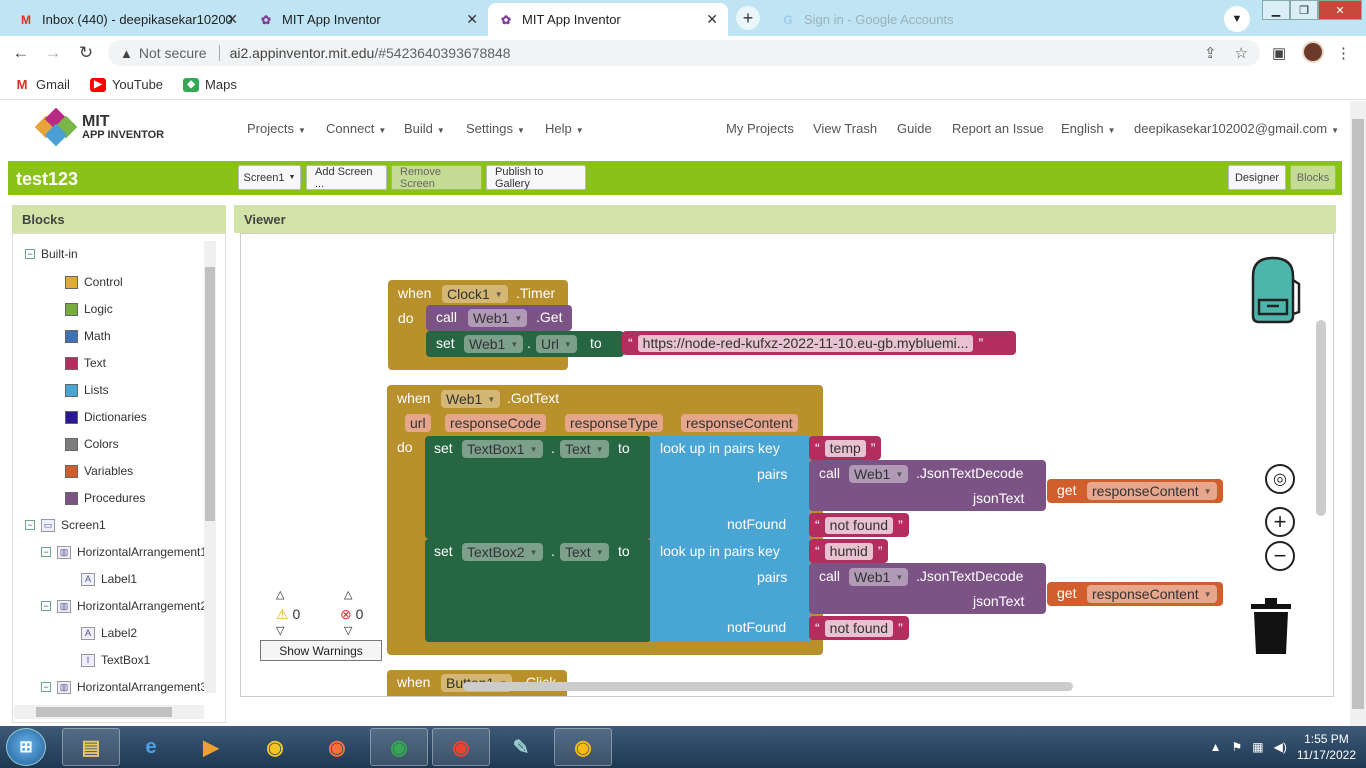 The height and width of the screenshot is (768, 1366). What do you see at coordinates (275, 747) in the screenshot?
I see `chrome-icon: ◉` at bounding box center [275, 747].